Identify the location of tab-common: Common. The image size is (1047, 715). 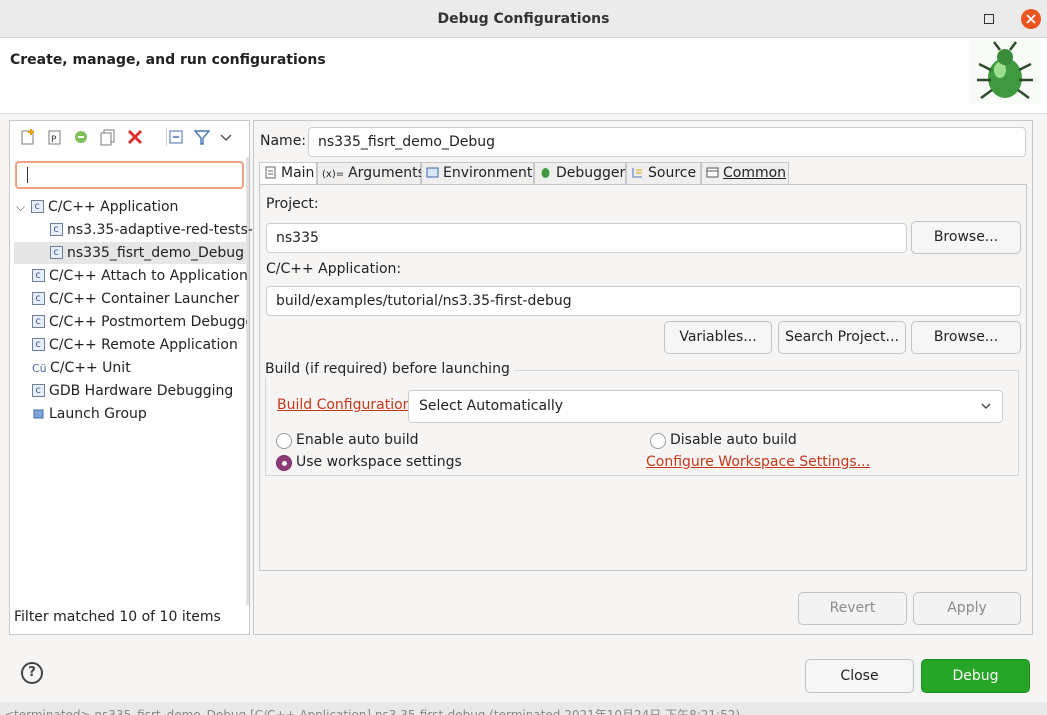
(745, 173).